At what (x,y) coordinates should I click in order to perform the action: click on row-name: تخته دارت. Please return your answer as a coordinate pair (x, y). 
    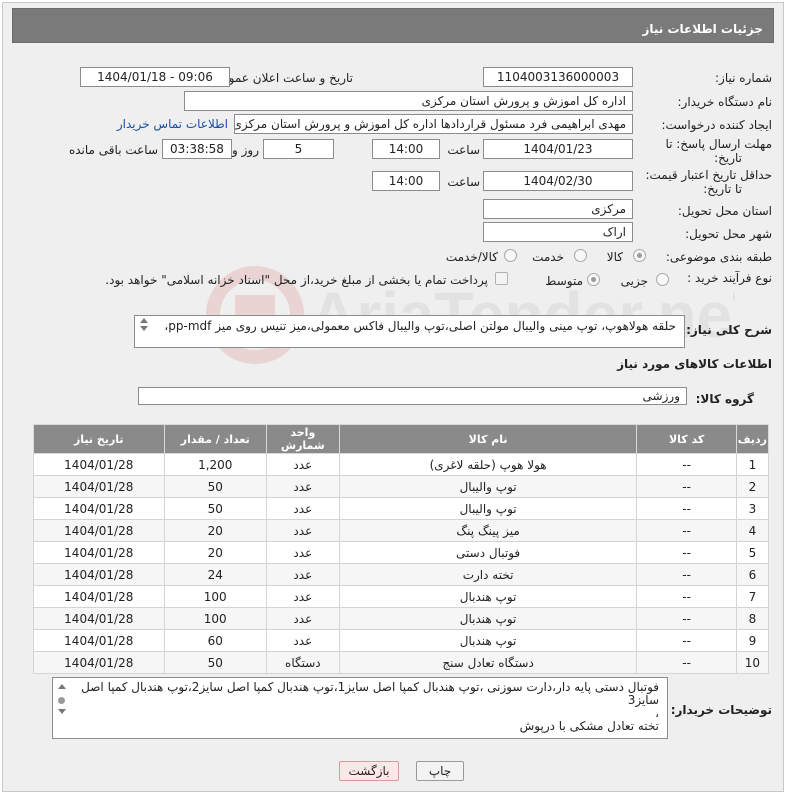
    Looking at the image, I should click on (488, 574).